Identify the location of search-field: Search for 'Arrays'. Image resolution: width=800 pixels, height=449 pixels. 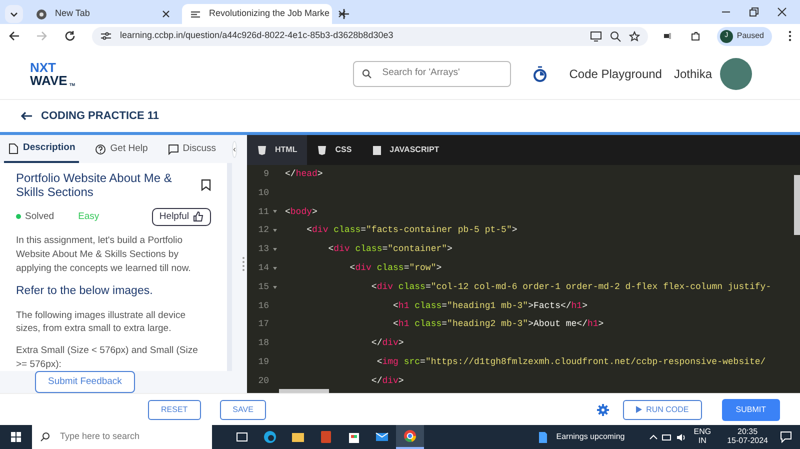
(432, 73).